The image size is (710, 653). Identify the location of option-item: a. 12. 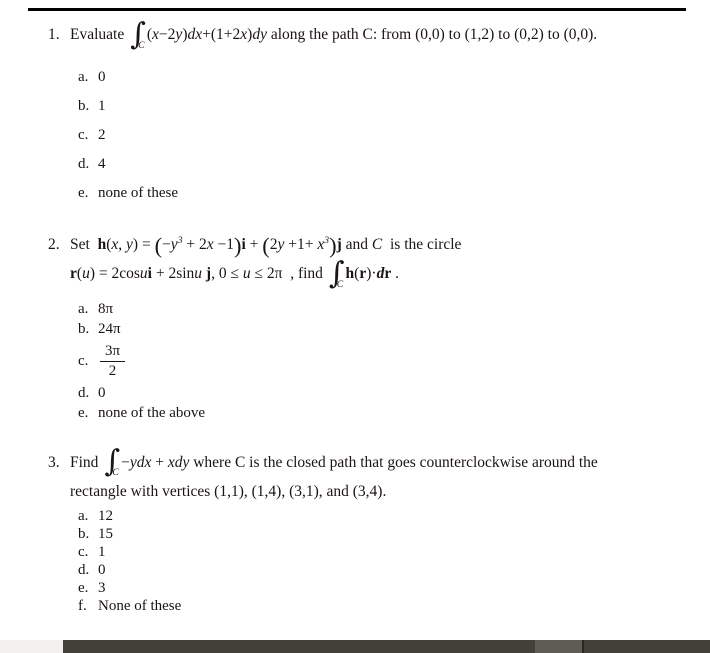
(355, 516).